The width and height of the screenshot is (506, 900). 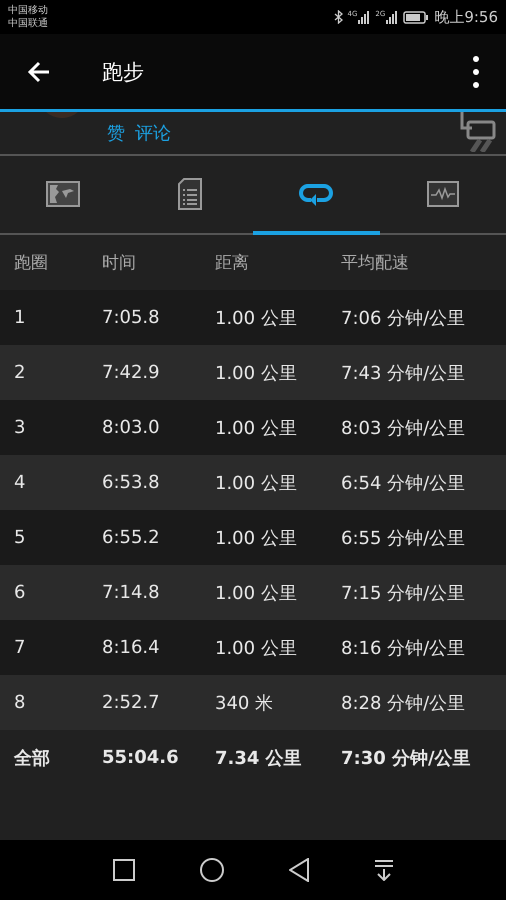 I want to click on comment-link: 评论, so click(x=153, y=133).